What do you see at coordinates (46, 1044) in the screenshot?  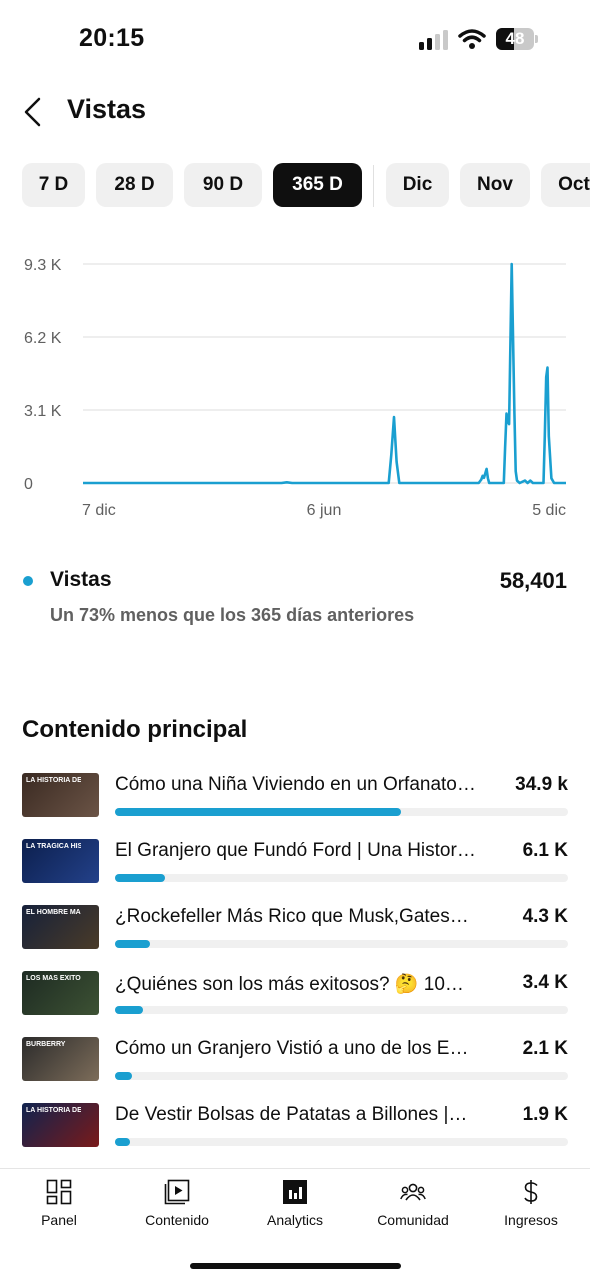 I see `thumbnail-caption: BURBERRY` at bounding box center [46, 1044].